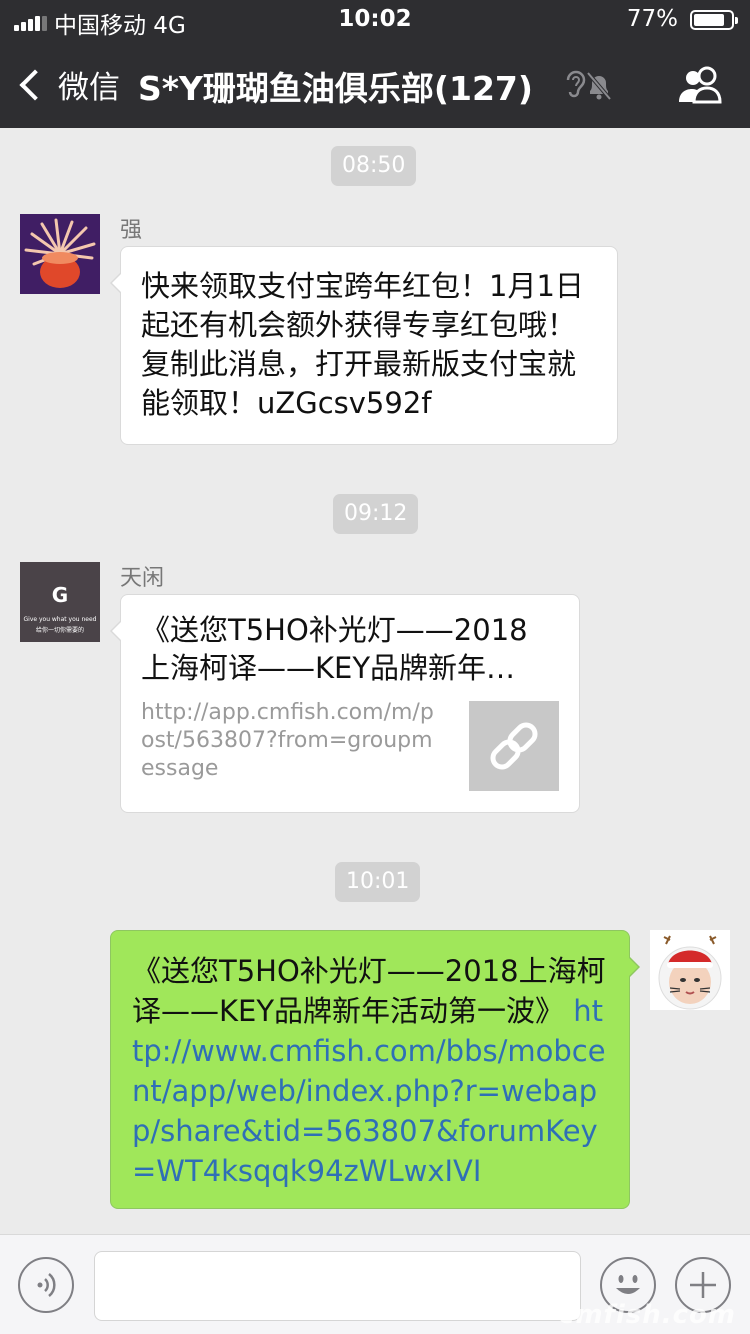  I want to click on watermark: cmfish.com, so click(647, 1315).